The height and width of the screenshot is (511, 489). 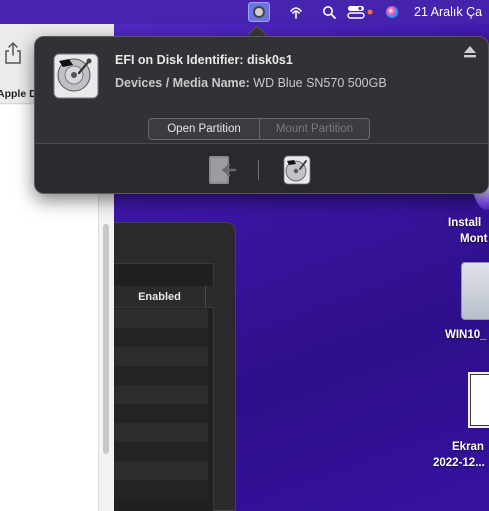 What do you see at coordinates (244, 12) in the screenshot?
I see `menu-bar: 21 Aralık Ça` at bounding box center [244, 12].